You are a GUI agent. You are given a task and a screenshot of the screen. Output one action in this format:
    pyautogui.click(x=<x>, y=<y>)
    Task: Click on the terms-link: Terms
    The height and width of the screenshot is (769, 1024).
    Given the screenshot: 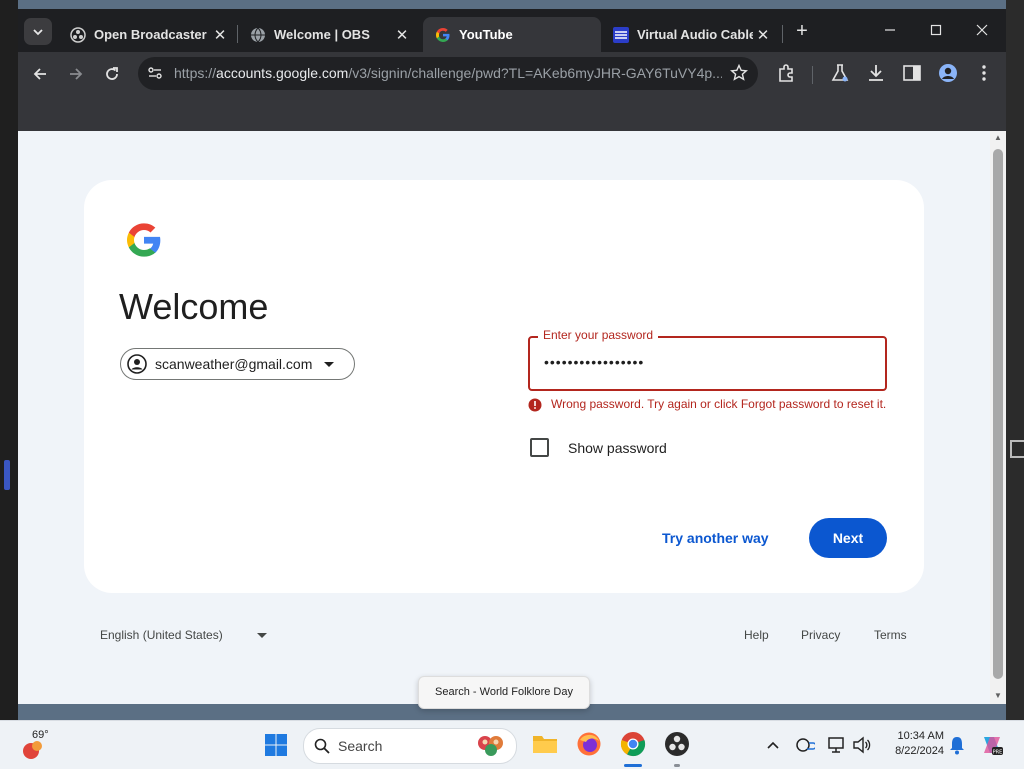 What is the action you would take?
    pyautogui.click(x=890, y=635)
    